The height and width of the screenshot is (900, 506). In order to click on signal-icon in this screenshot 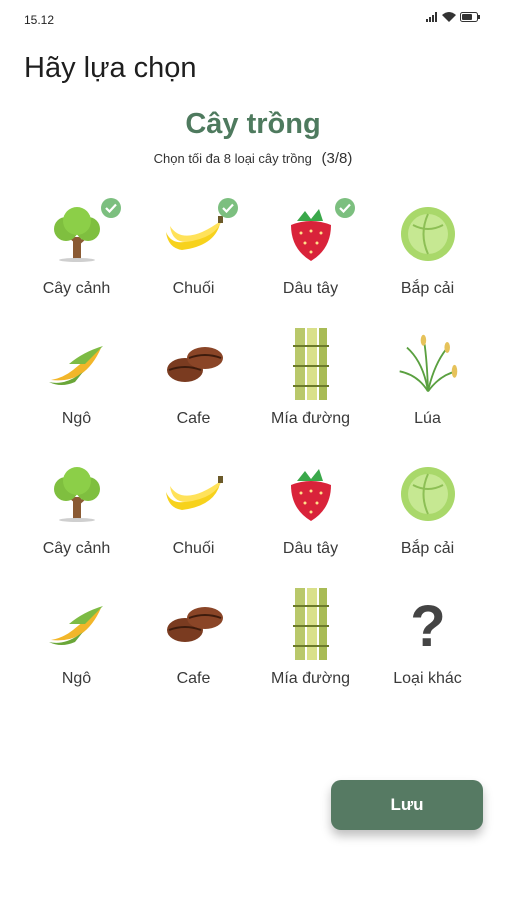, I will do `click(431, 17)`.